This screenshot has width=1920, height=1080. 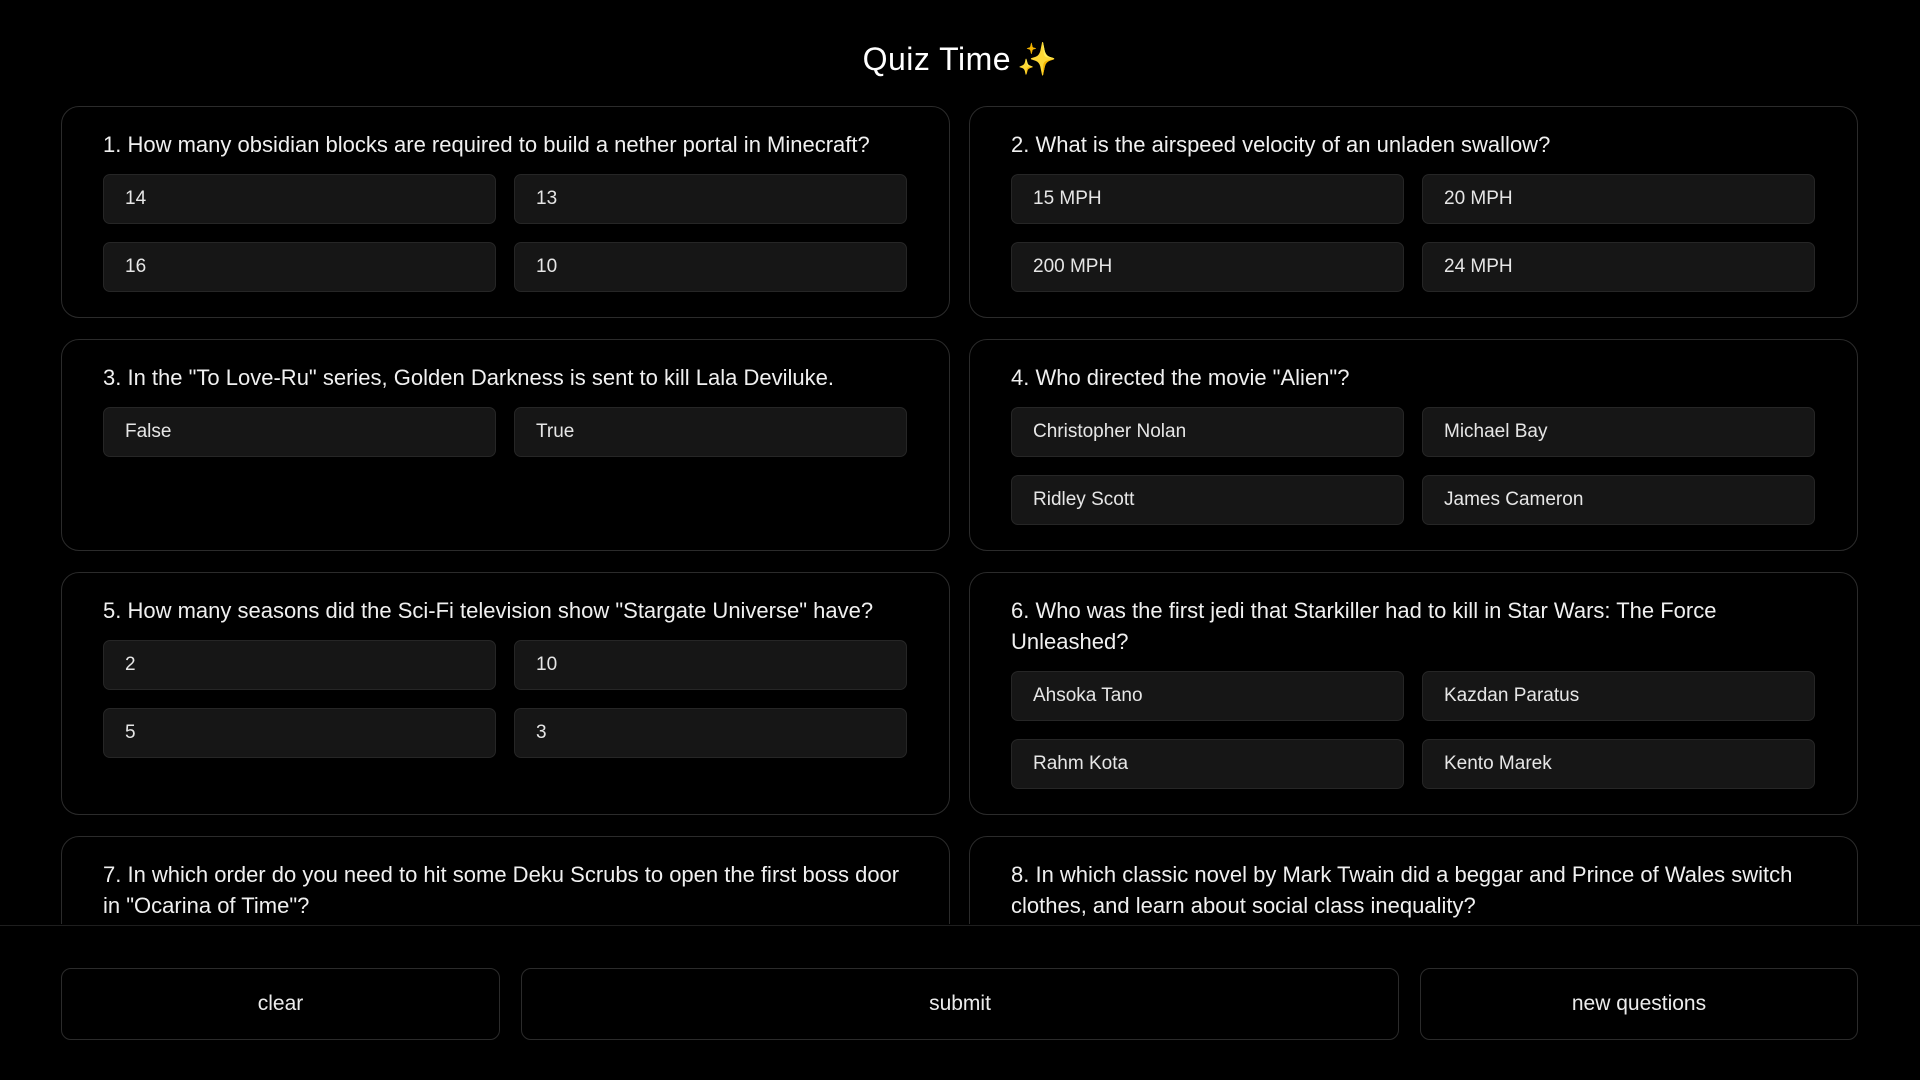 I want to click on answer-option: 16, so click(x=299, y=267).